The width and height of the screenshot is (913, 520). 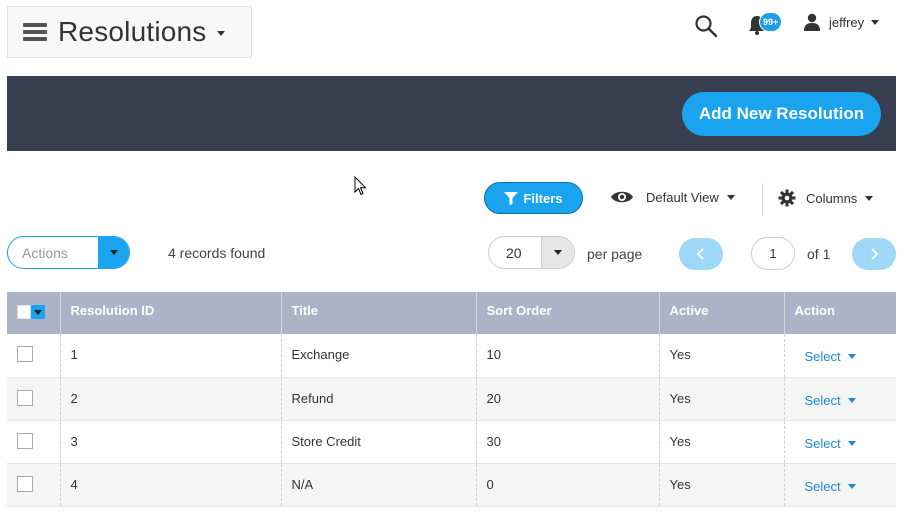 What do you see at coordinates (45, 252) in the screenshot?
I see `actions-placeholder: Actions` at bounding box center [45, 252].